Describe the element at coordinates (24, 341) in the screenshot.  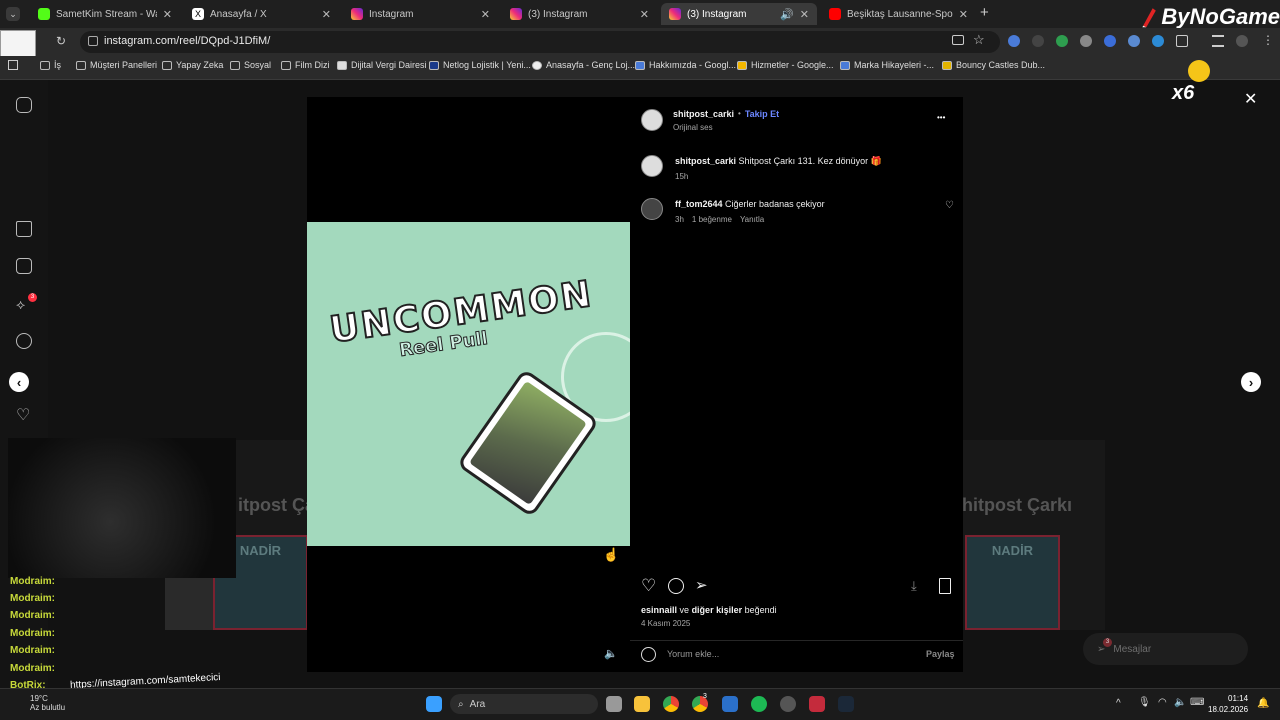
I see `search-icon` at that location.